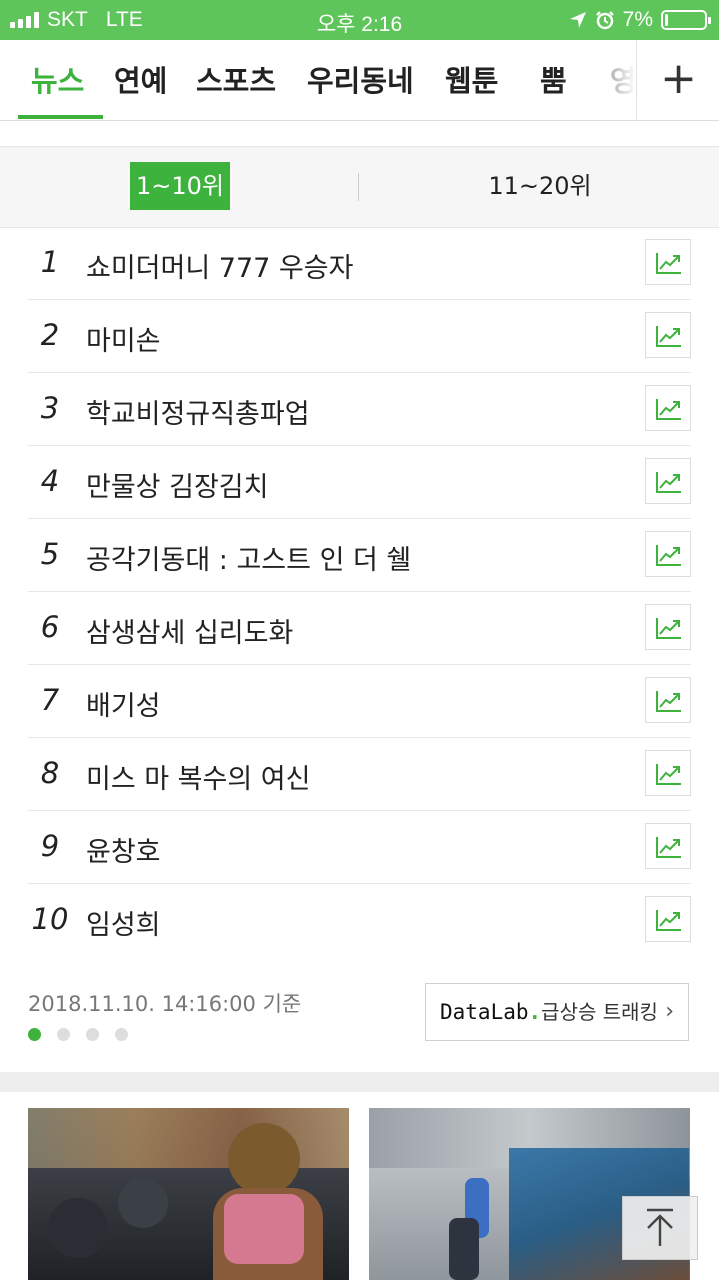 This screenshot has height=1280, width=719. I want to click on rank-number: 4, so click(50, 481).